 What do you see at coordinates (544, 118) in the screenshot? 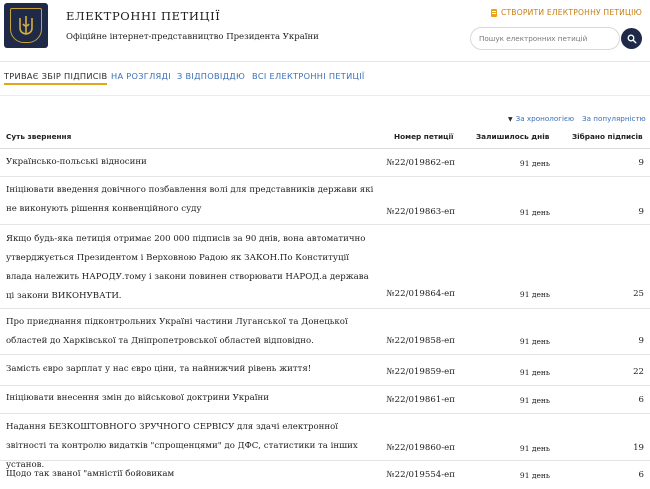
I see `sort-chronology-label: За хронологією` at bounding box center [544, 118].